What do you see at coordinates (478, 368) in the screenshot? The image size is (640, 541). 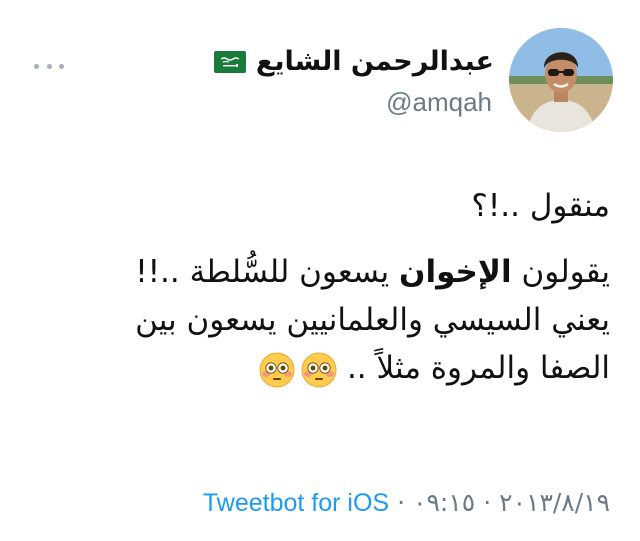 I see `tweet-text-fragment: الصفا والمروة مثلاً ..` at bounding box center [478, 368].